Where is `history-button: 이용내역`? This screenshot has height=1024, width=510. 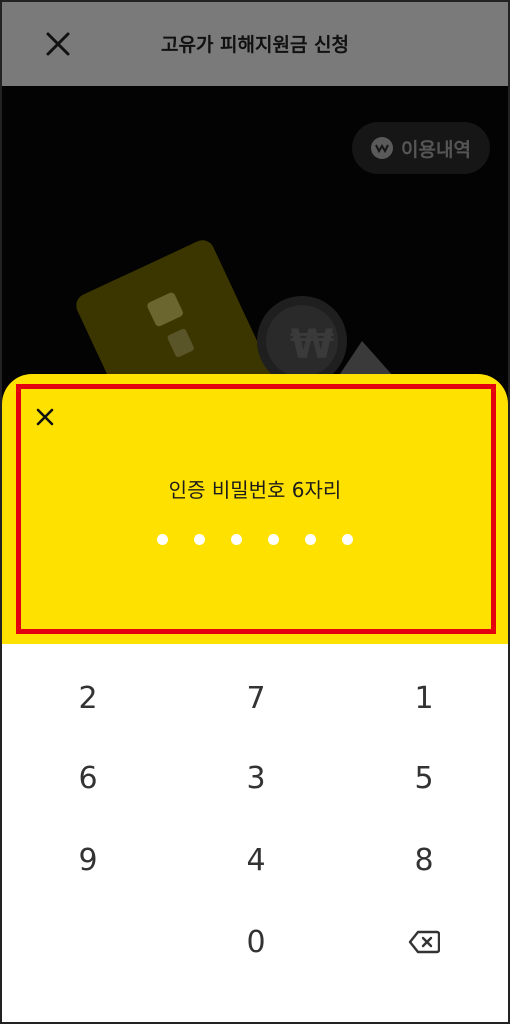
history-button: 이용내역 is located at coordinates (421, 148).